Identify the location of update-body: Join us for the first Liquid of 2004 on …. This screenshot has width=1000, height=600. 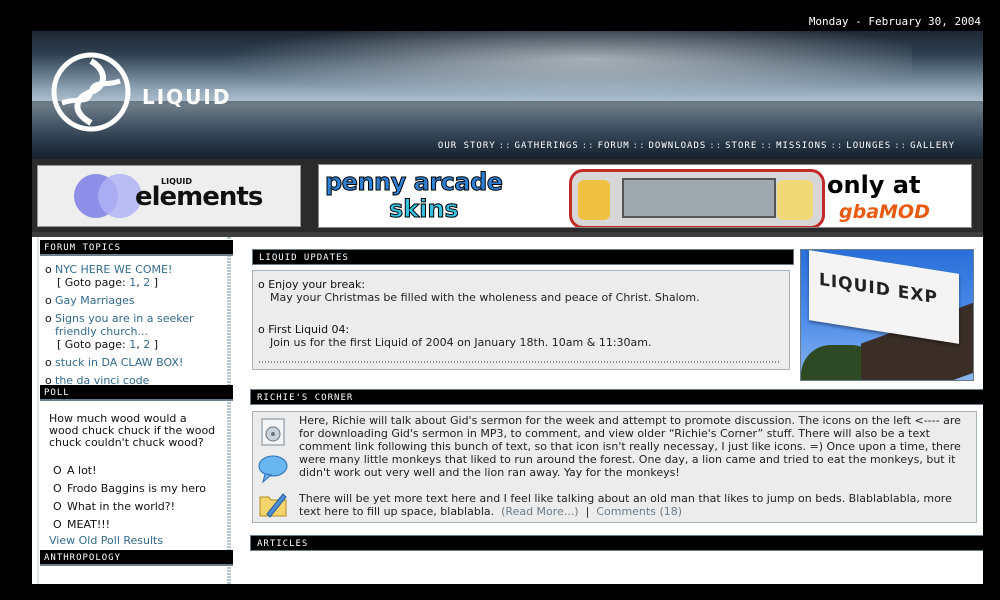
(461, 342).